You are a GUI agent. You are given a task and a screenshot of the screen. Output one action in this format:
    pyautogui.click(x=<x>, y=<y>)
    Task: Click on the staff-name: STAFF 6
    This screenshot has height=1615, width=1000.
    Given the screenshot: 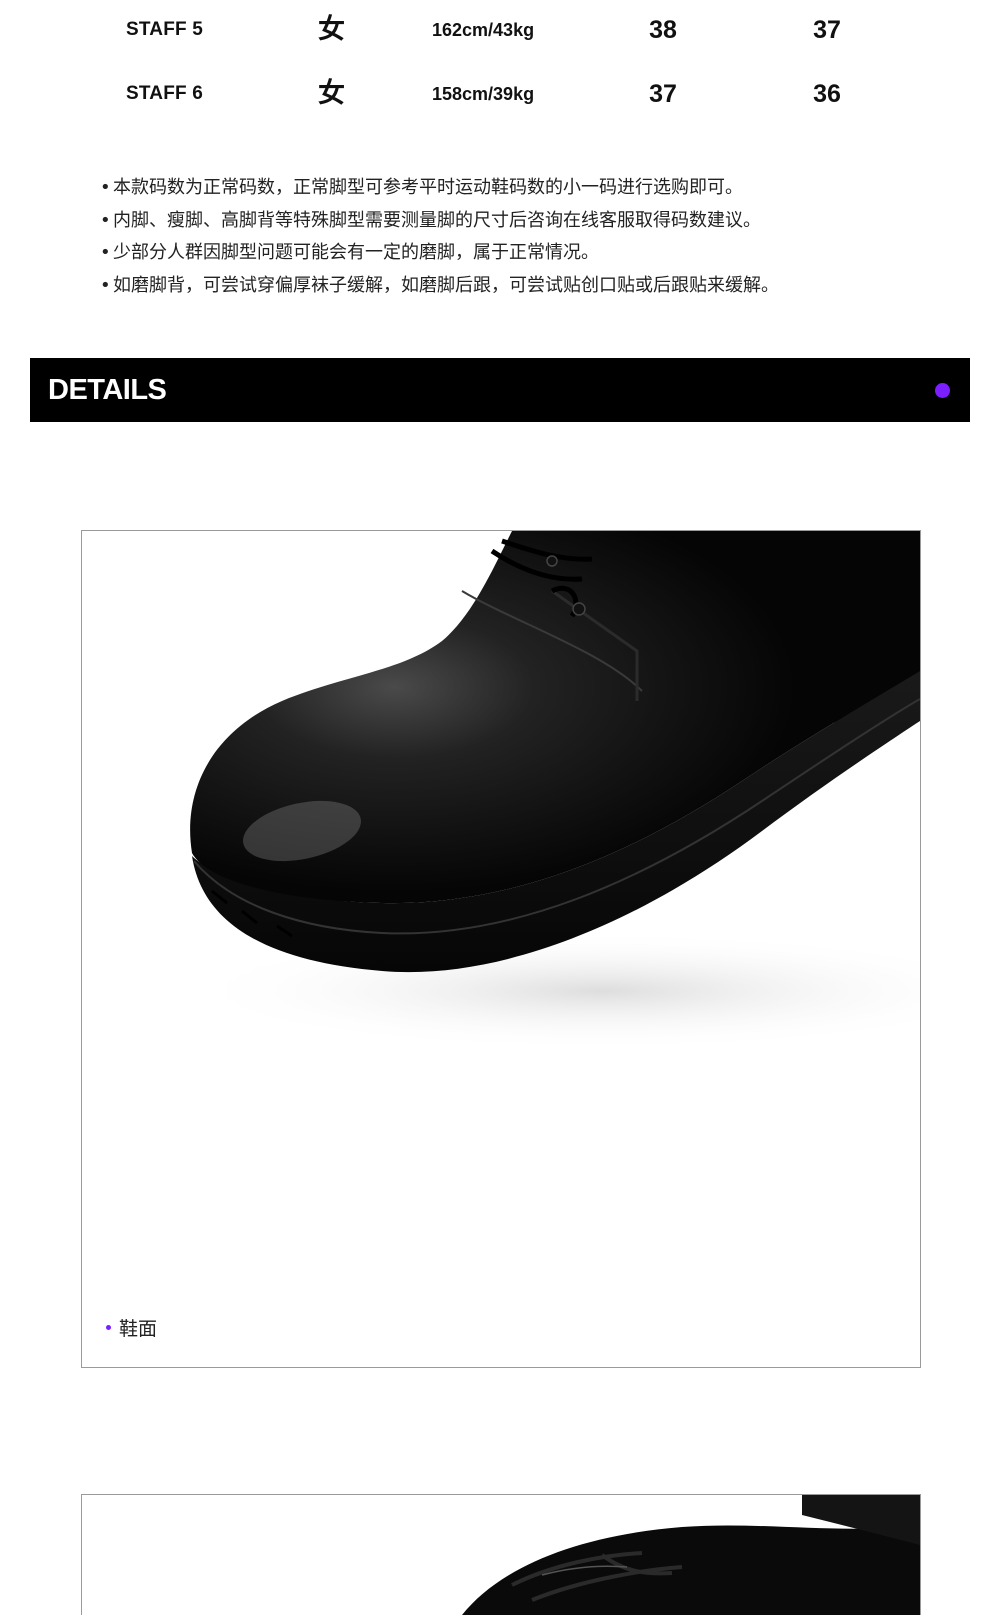 What is the action you would take?
    pyautogui.click(x=165, y=93)
    